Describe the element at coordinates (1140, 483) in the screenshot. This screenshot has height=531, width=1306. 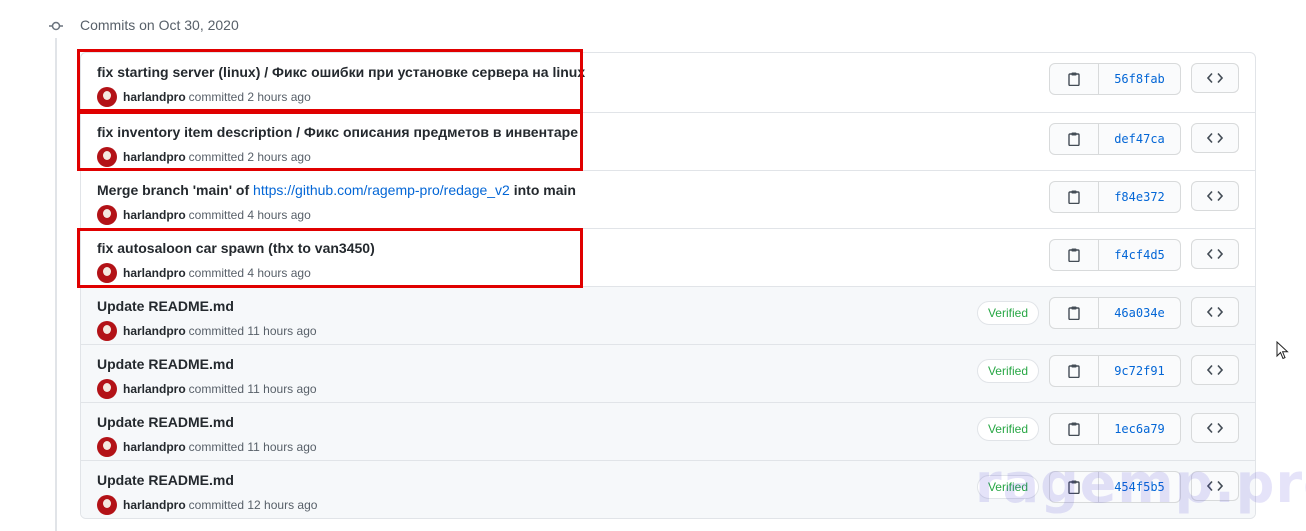
I see `watermark: ragemp.pro` at that location.